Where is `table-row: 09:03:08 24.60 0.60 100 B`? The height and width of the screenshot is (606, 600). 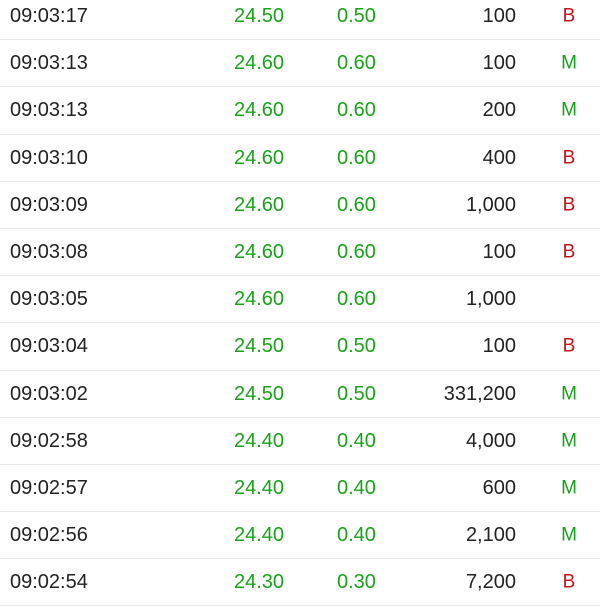 table-row: 09:03:08 24.60 0.60 100 B is located at coordinates (300, 253).